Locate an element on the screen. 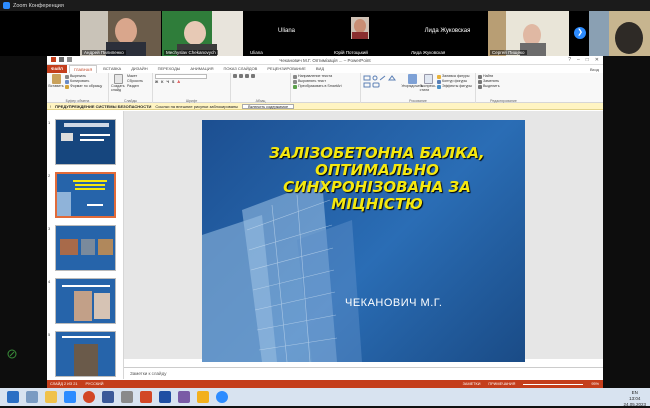 This screenshot has height=408, width=650. tab-file: ФАЙЛ is located at coordinates (57, 69).